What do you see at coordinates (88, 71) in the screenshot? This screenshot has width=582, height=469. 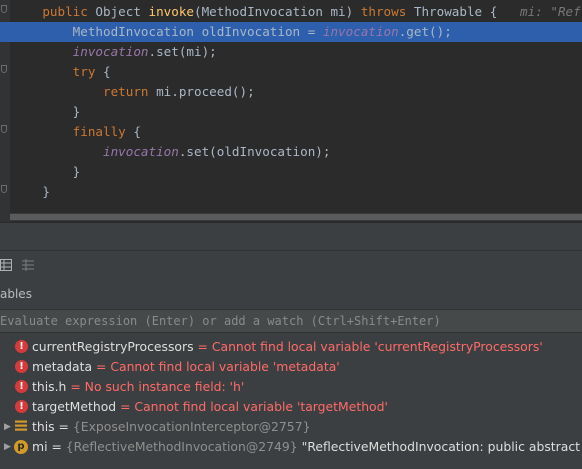 I see `code-token: try` at bounding box center [88, 71].